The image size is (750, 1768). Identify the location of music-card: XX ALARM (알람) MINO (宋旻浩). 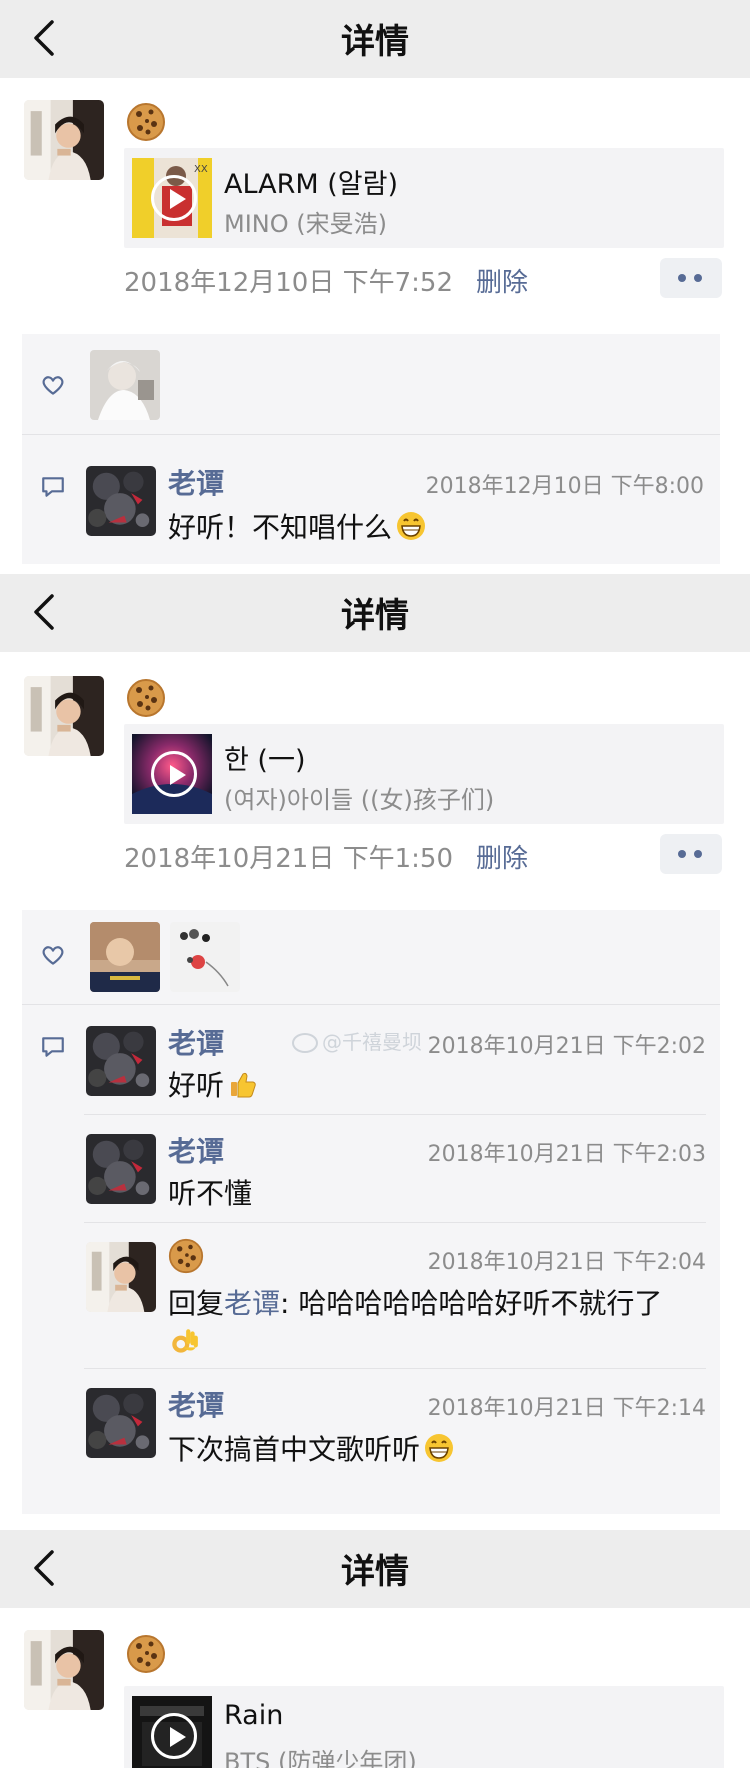
(424, 198).